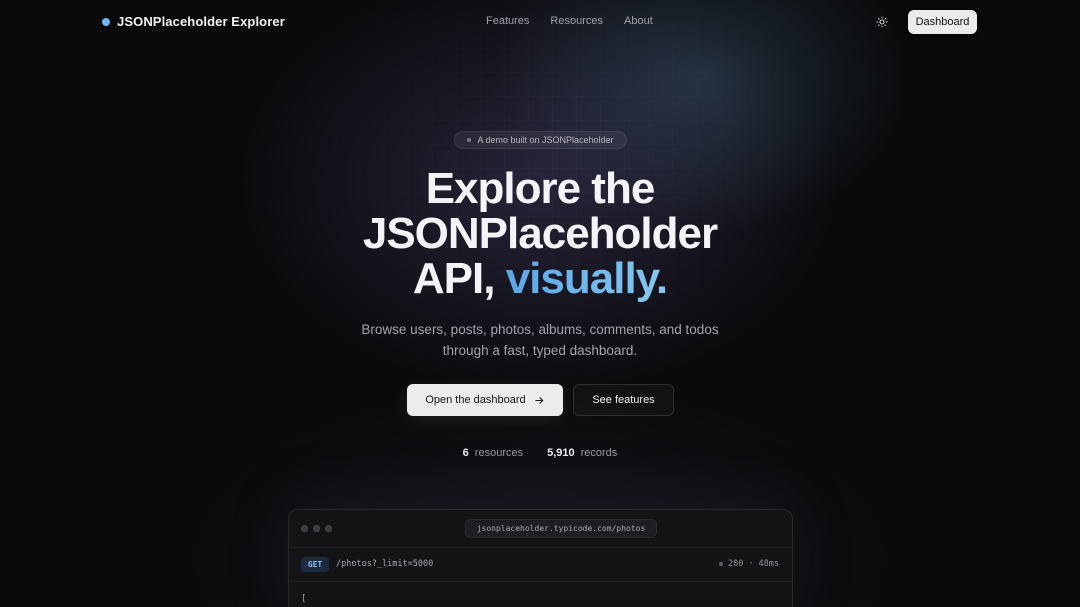  What do you see at coordinates (304, 599) in the screenshot?
I see `code-line: [` at bounding box center [304, 599].